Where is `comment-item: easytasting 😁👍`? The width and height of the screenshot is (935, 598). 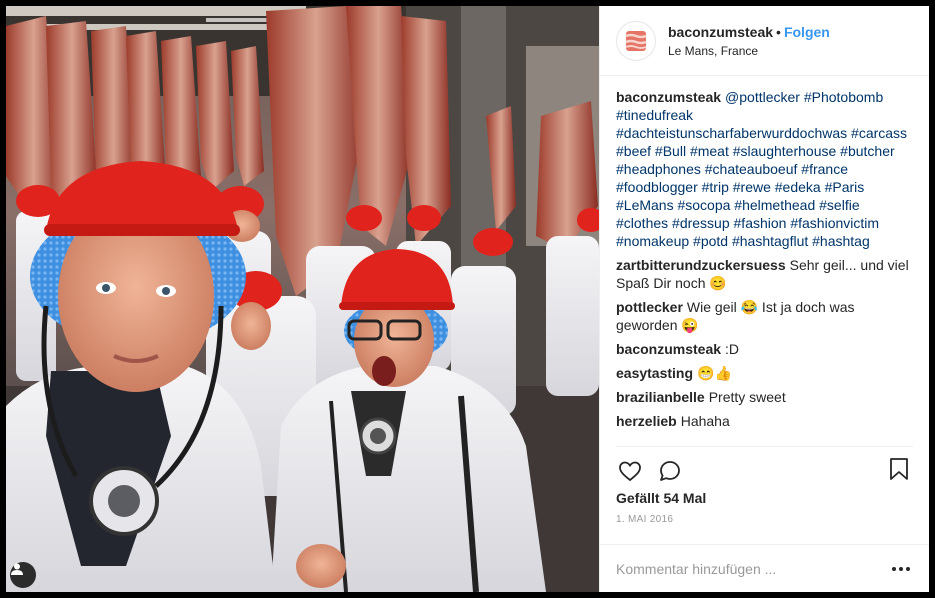 comment-item: easytasting 😁👍 is located at coordinates (764, 373).